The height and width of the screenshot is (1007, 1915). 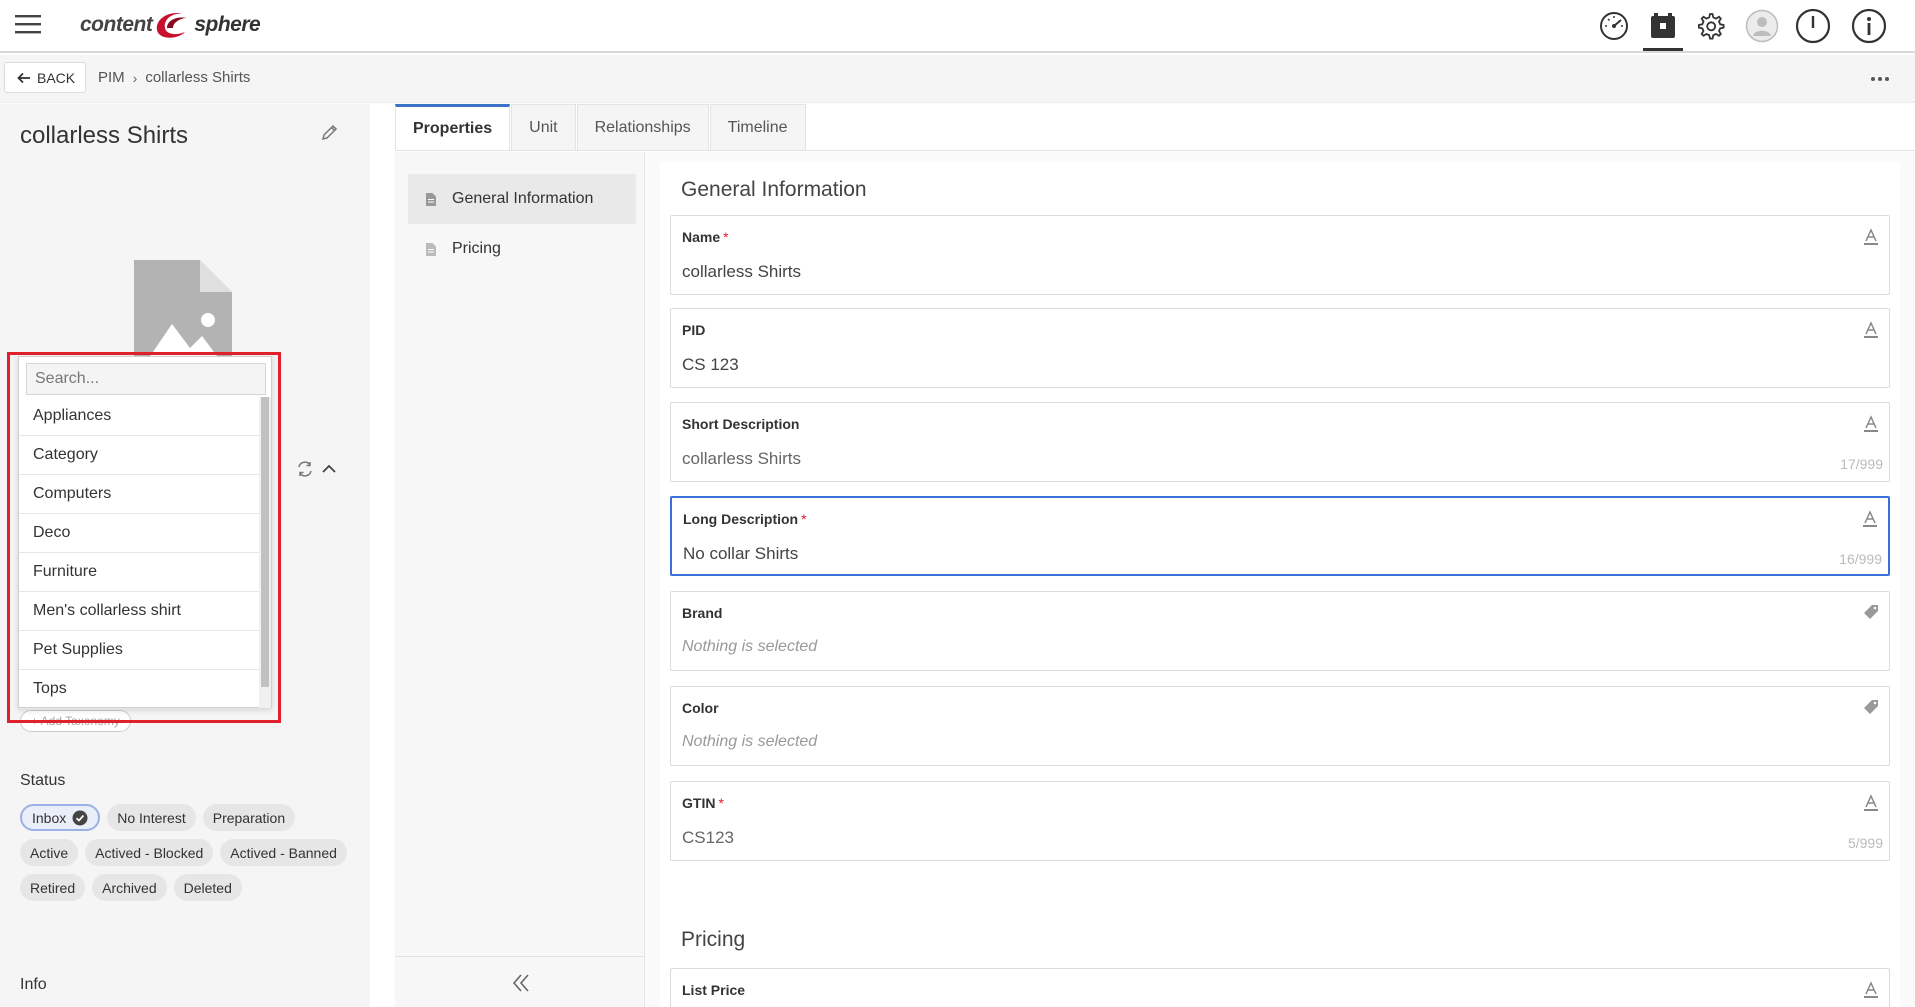 What do you see at coordinates (703, 803) in the screenshot?
I see `field-label: GTIN *` at bounding box center [703, 803].